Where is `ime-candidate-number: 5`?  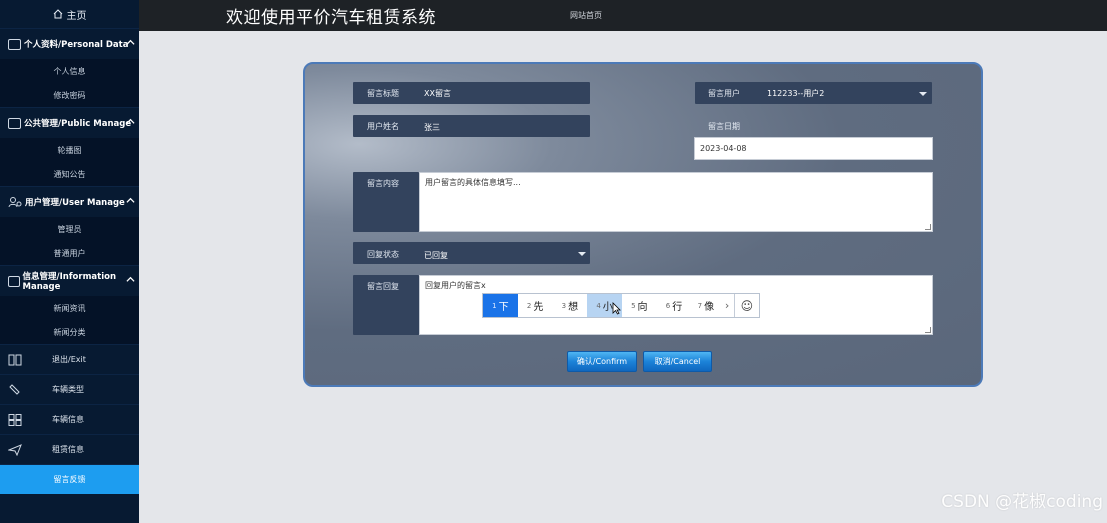 ime-candidate-number: 5 is located at coordinates (633, 305).